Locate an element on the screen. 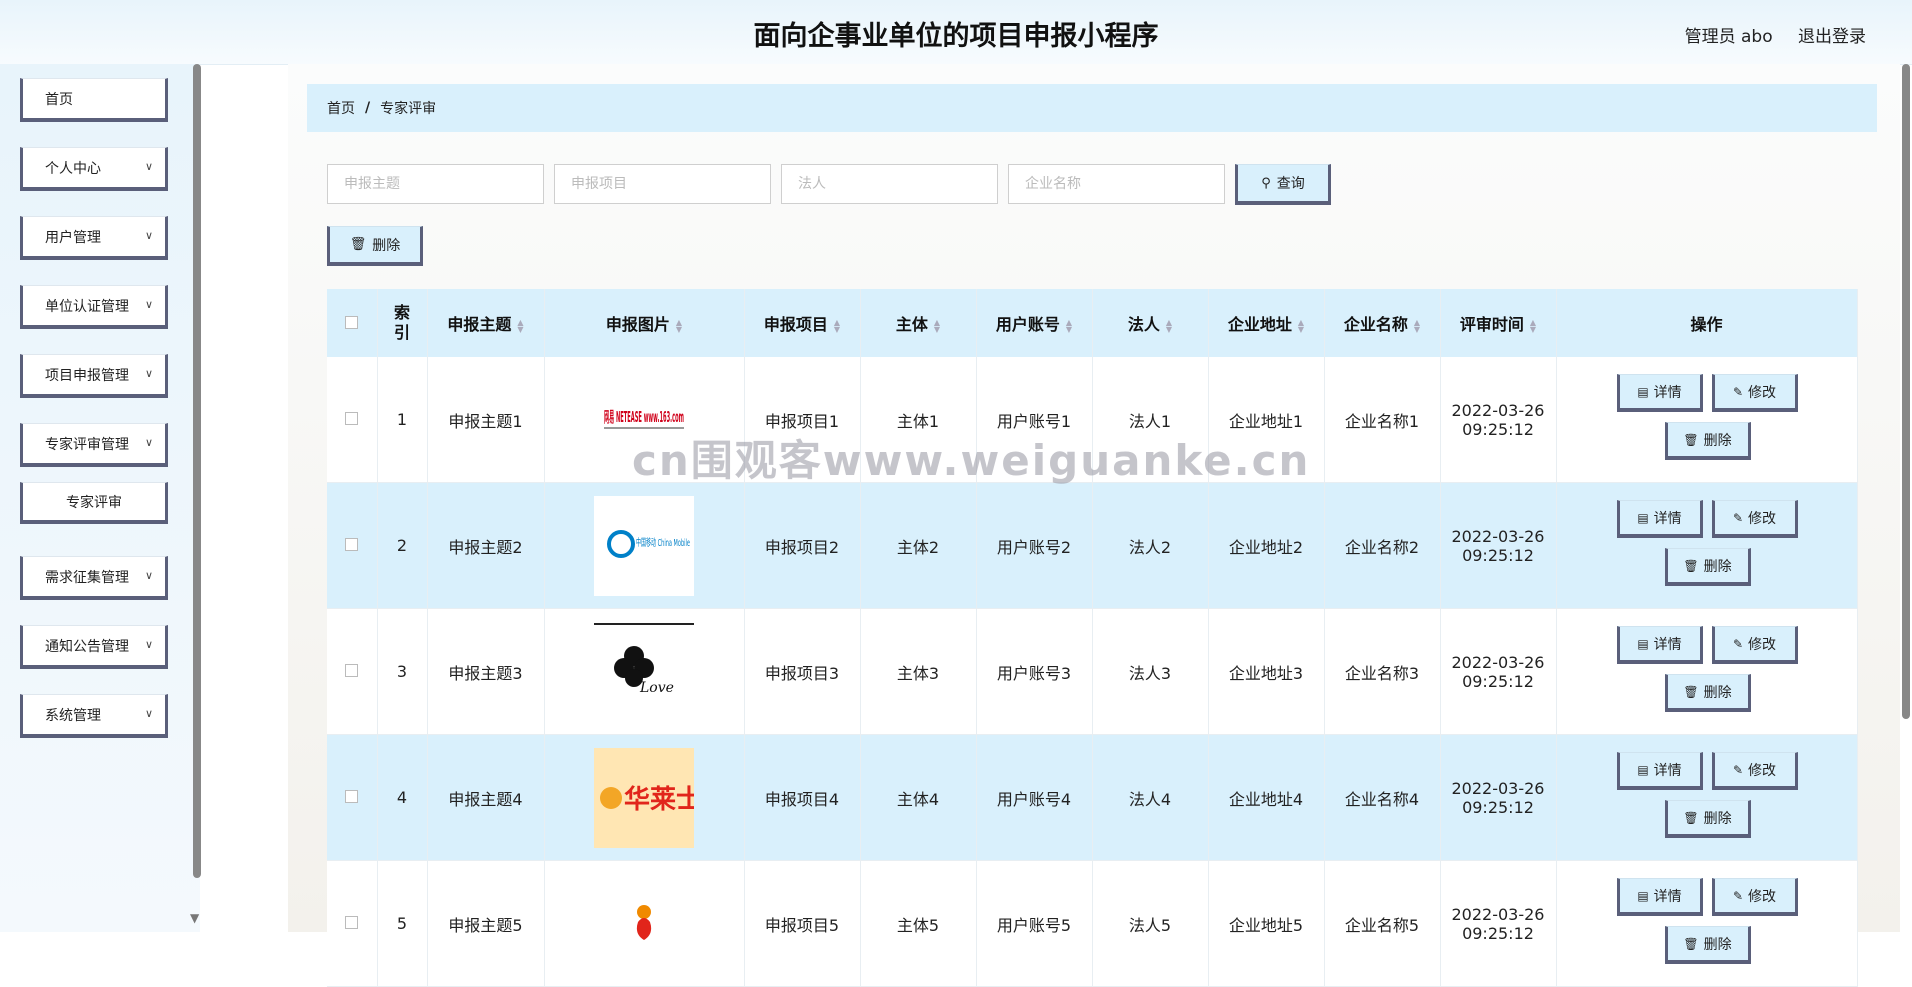 This screenshot has height=987, width=1912. column-header-company: 企业名称 ▲ ▼ is located at coordinates (1382, 323).